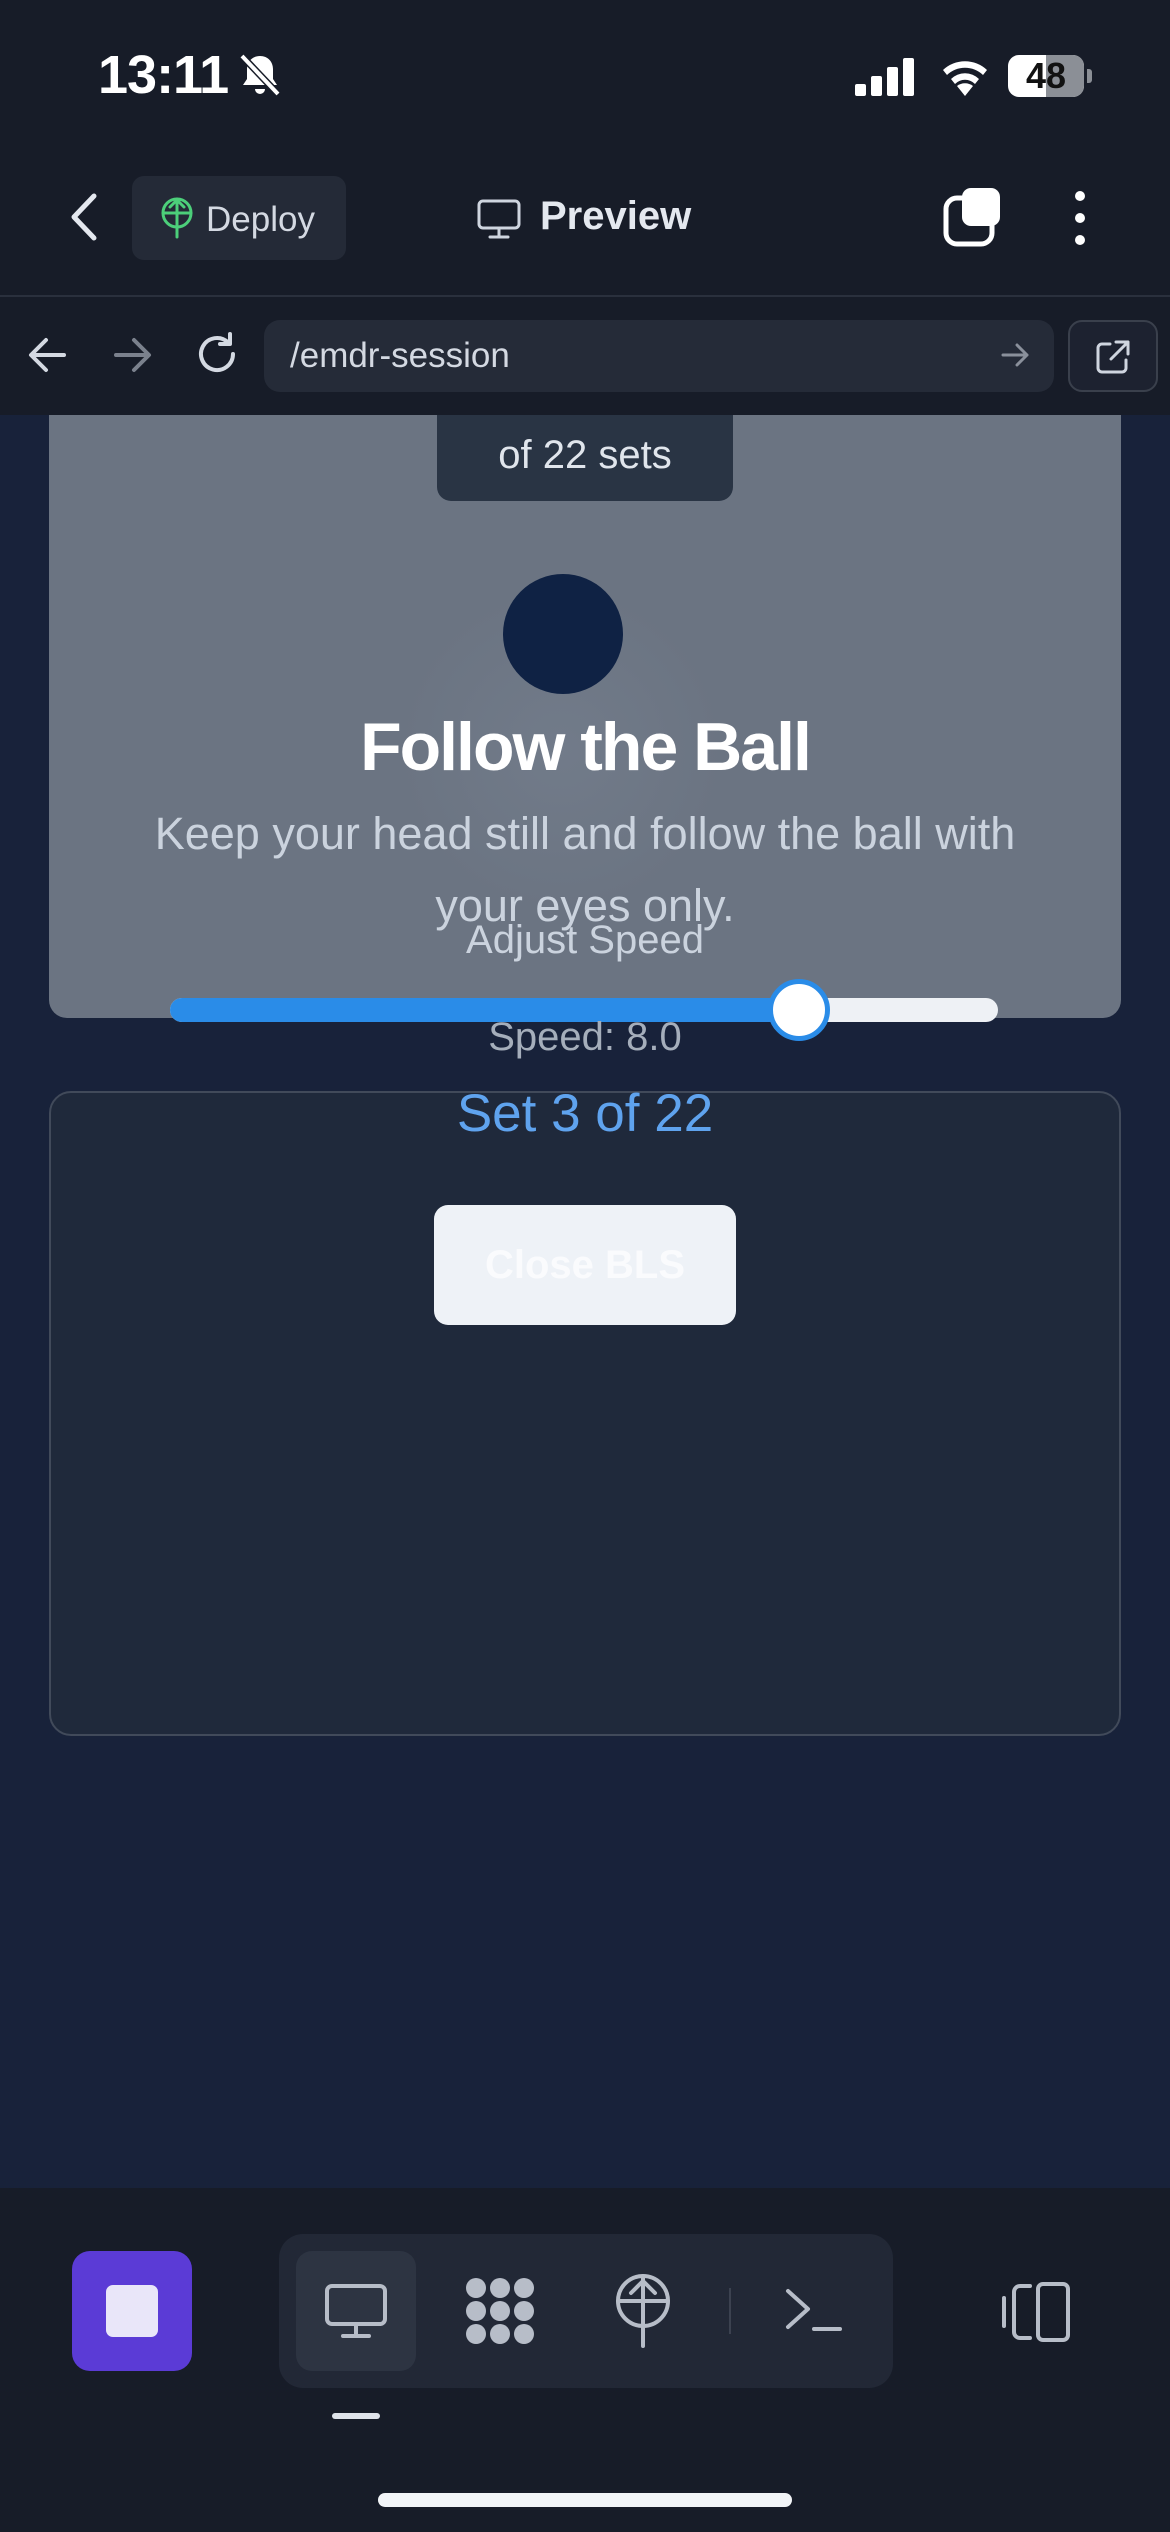 This screenshot has width=1170, height=2532. What do you see at coordinates (585, 1113) in the screenshot?
I see `set-progress: Set 3 of 22` at bounding box center [585, 1113].